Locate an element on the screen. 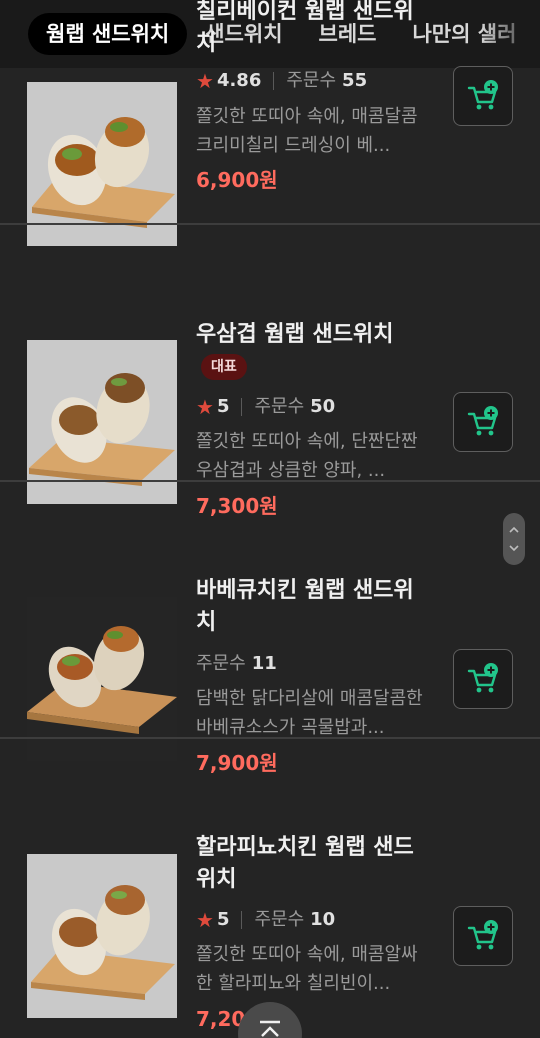 The image size is (540, 1038). item-price: 7,300원 is located at coordinates (237, 506).